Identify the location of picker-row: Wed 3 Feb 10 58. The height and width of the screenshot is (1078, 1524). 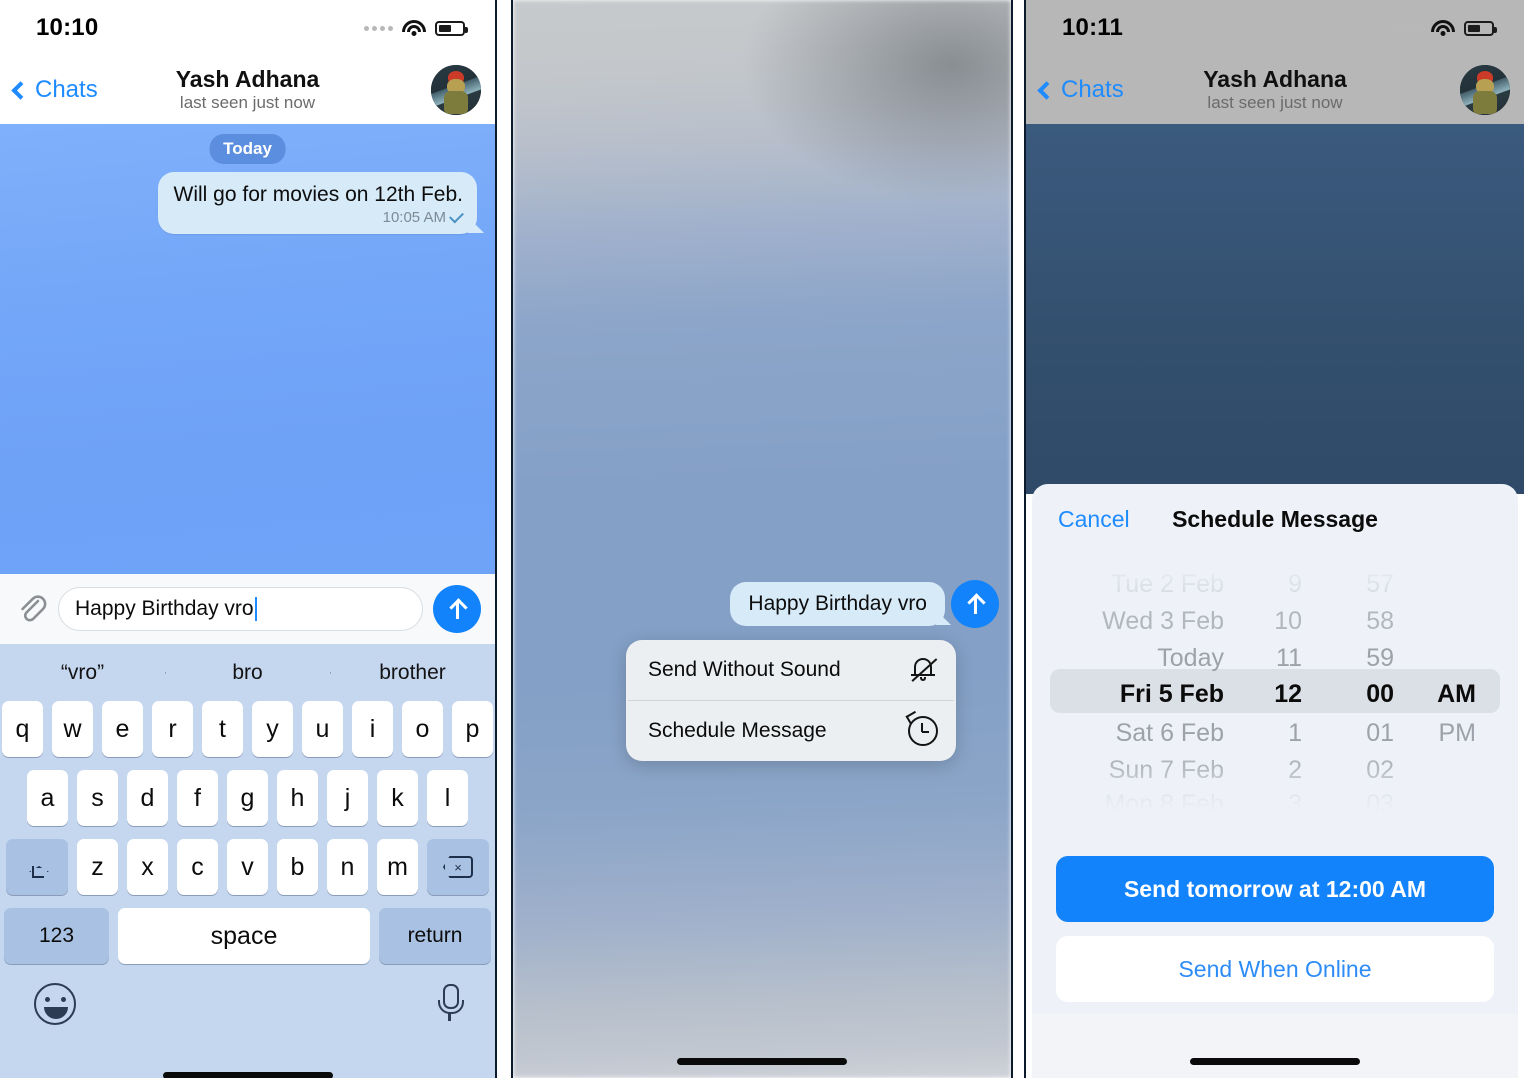
(1275, 621).